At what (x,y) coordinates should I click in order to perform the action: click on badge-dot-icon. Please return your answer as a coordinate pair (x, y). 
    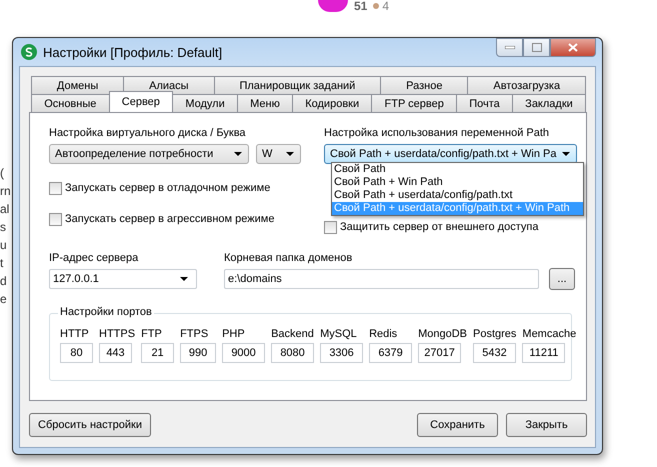
    Looking at the image, I should click on (376, 6).